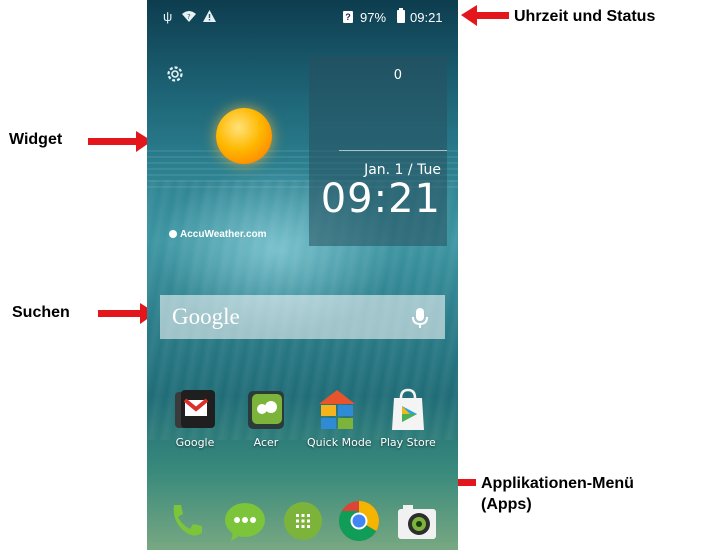 This screenshot has height=550, width=706. Describe the element at coordinates (244, 136) in the screenshot. I see `sun-icon` at that location.